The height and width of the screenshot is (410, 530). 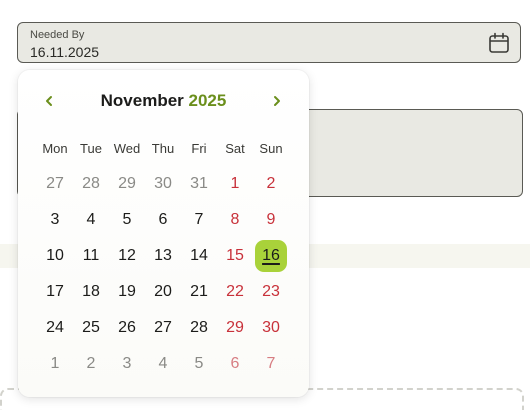 I want to click on needed-by-value: 16.11.2025, so click(x=64, y=52).